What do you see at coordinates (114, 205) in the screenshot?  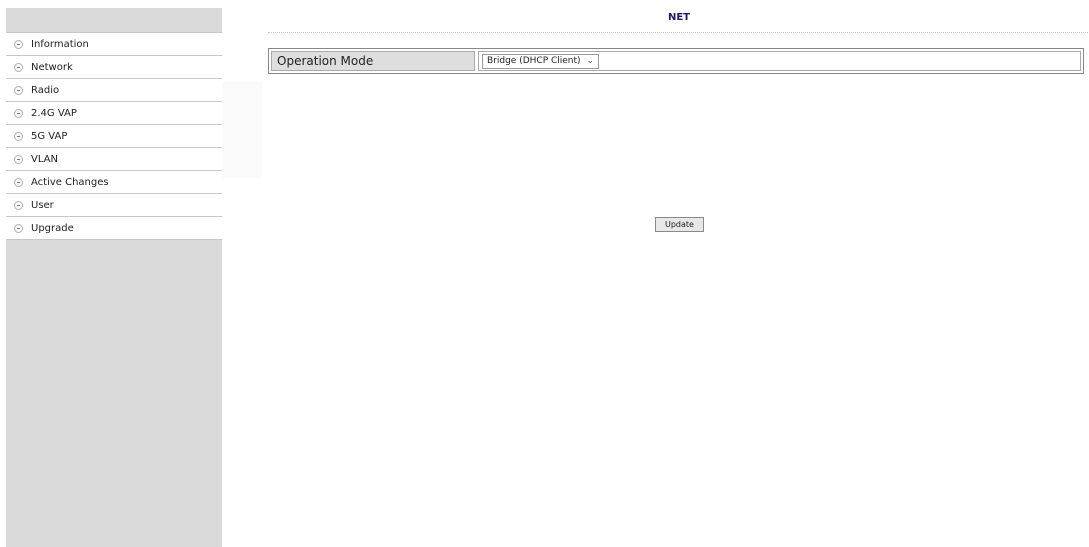 I see `sidebar-item-user: User` at bounding box center [114, 205].